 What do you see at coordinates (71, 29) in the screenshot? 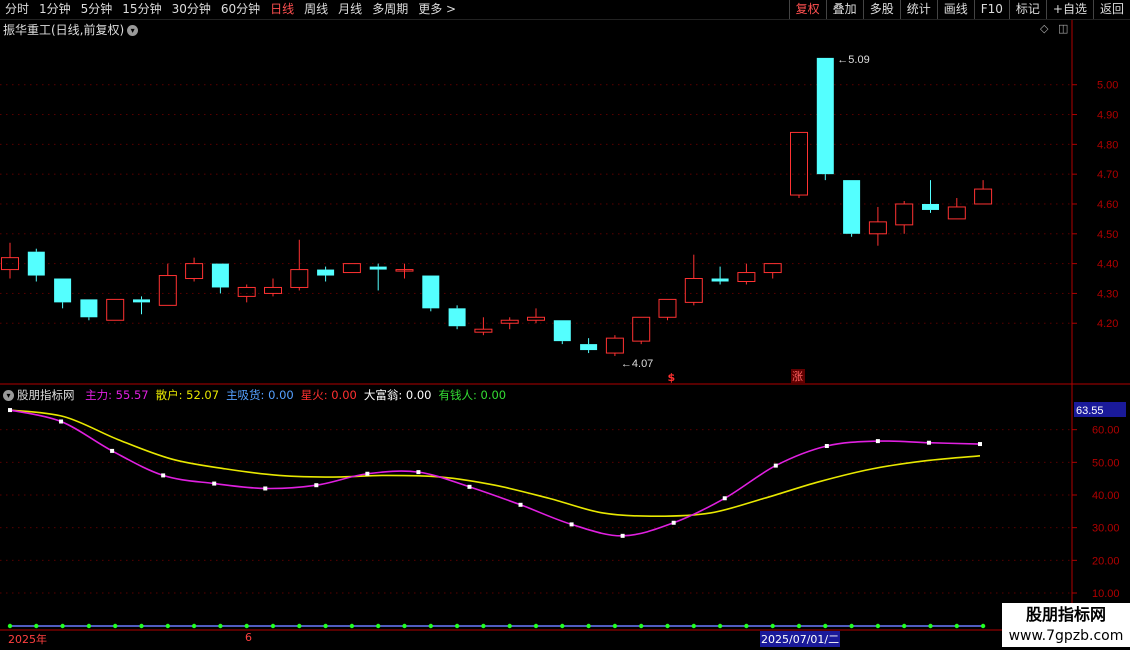
I see `chart-title: 振华重工(日线,前复权) ▾` at bounding box center [71, 29].